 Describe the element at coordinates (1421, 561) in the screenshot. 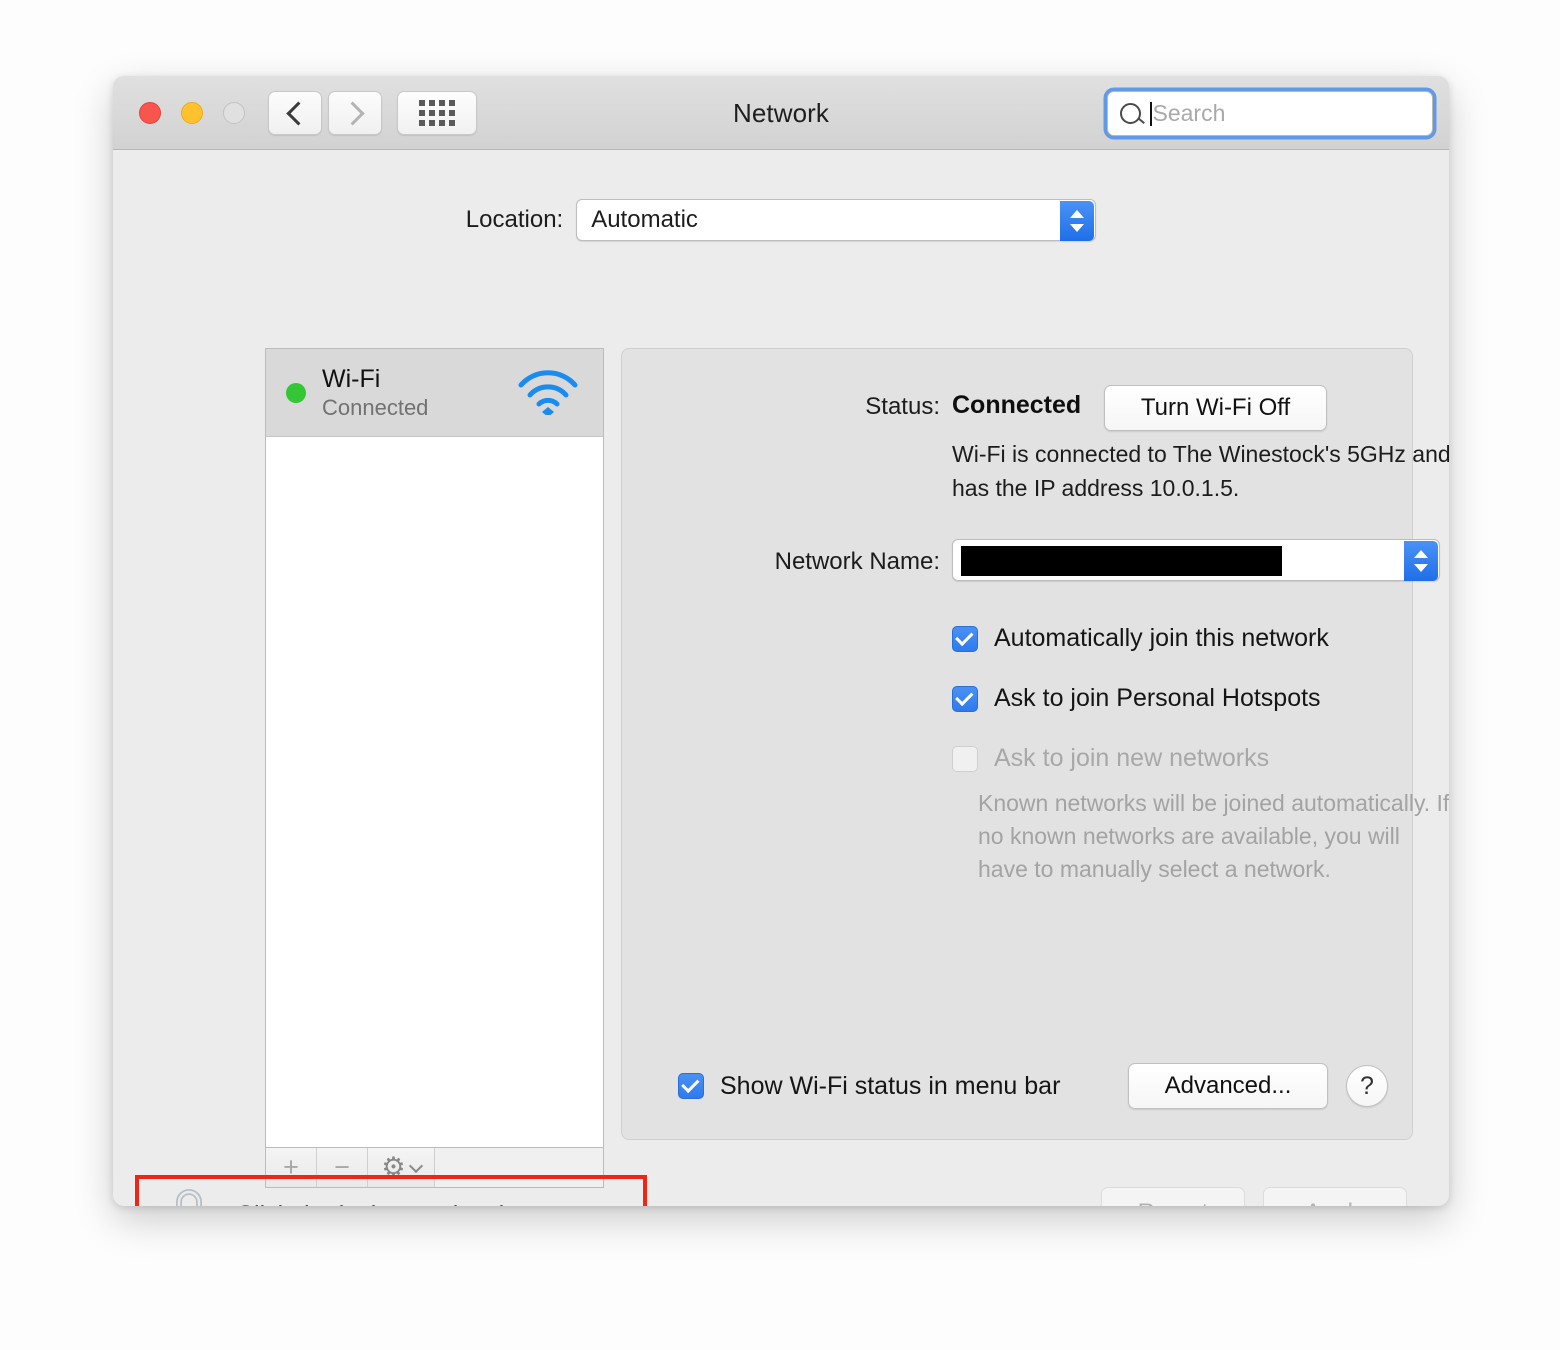

I see `network-name-stepper-icon` at that location.